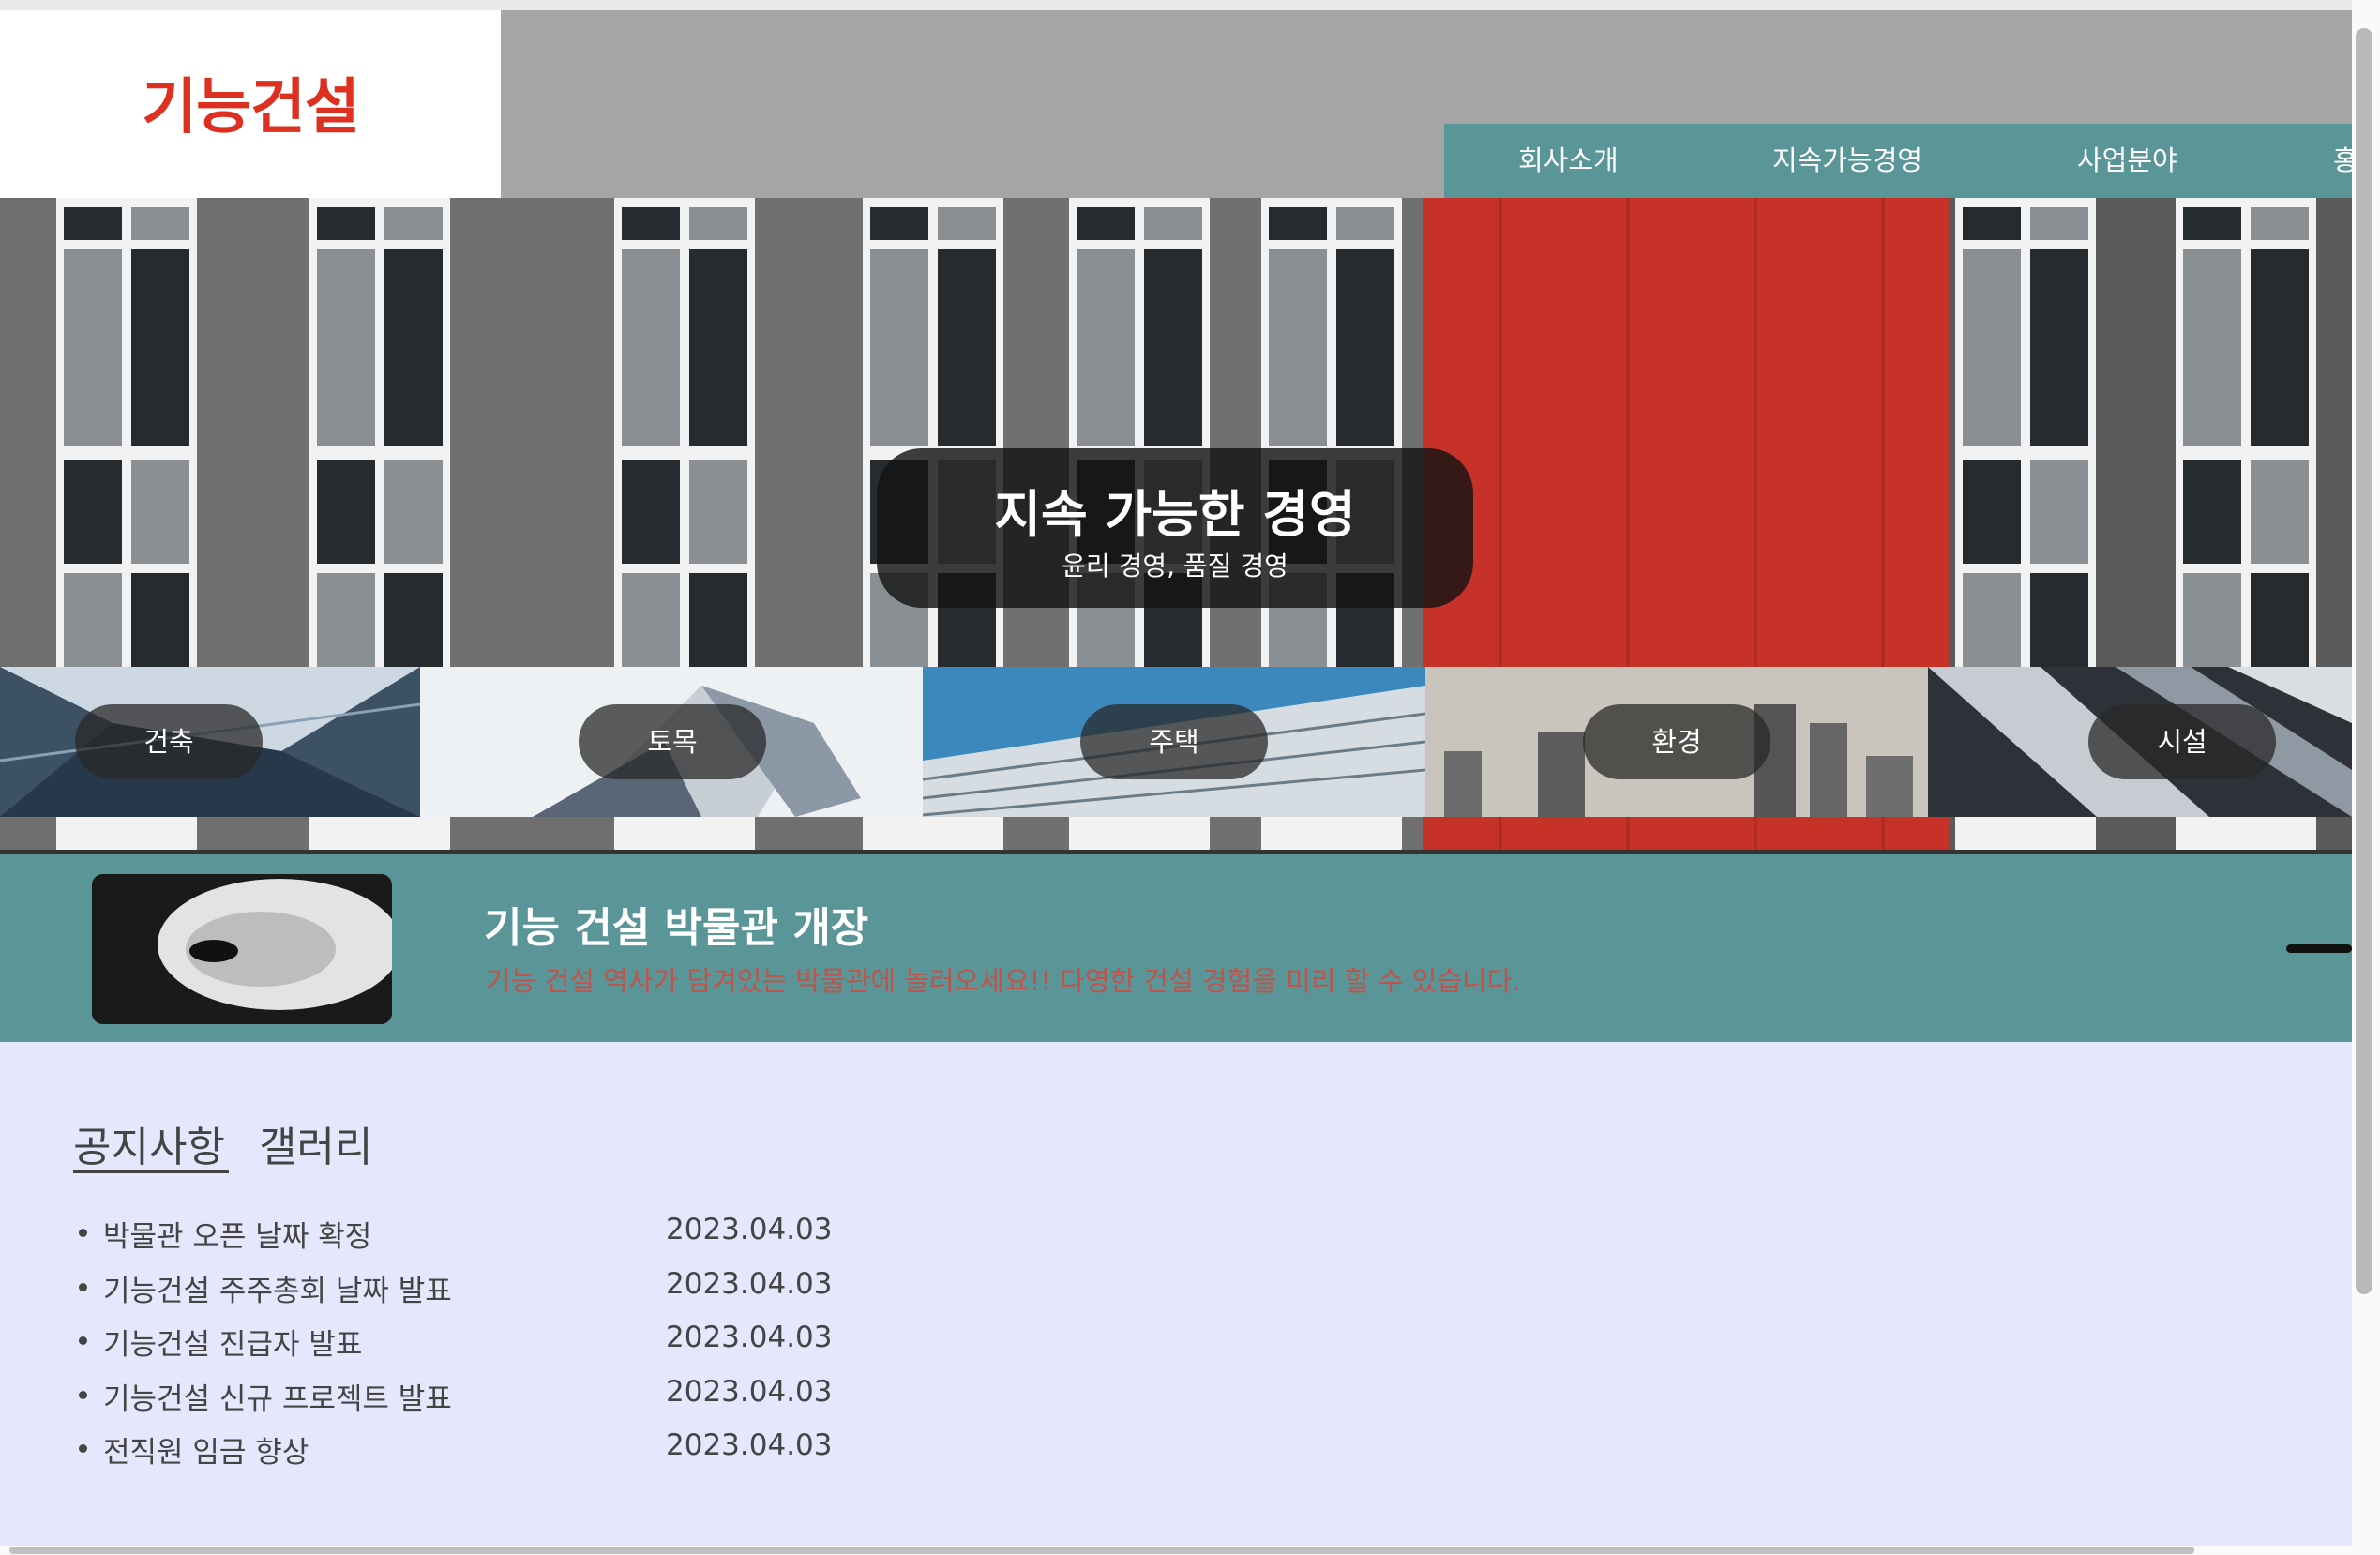 This screenshot has width=2380, height=1555. What do you see at coordinates (1101, 1550) in the screenshot?
I see `horizontal-scrollbar-thumb` at bounding box center [1101, 1550].